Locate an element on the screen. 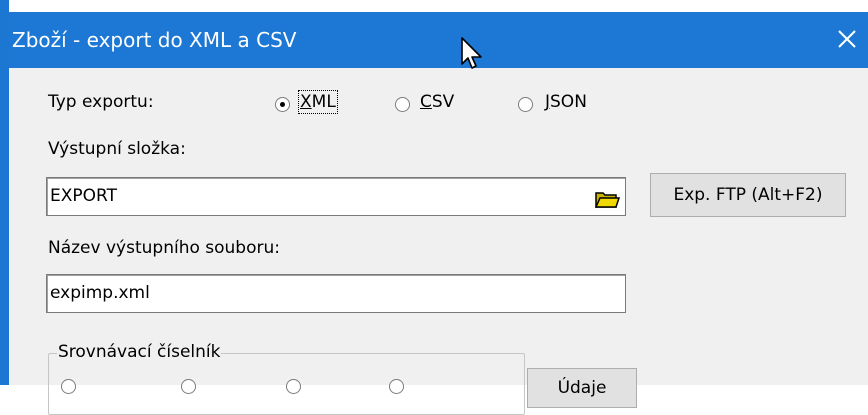 Image resolution: width=868 pixels, height=415 pixels. radio-xml-label: XML is located at coordinates (318, 102).